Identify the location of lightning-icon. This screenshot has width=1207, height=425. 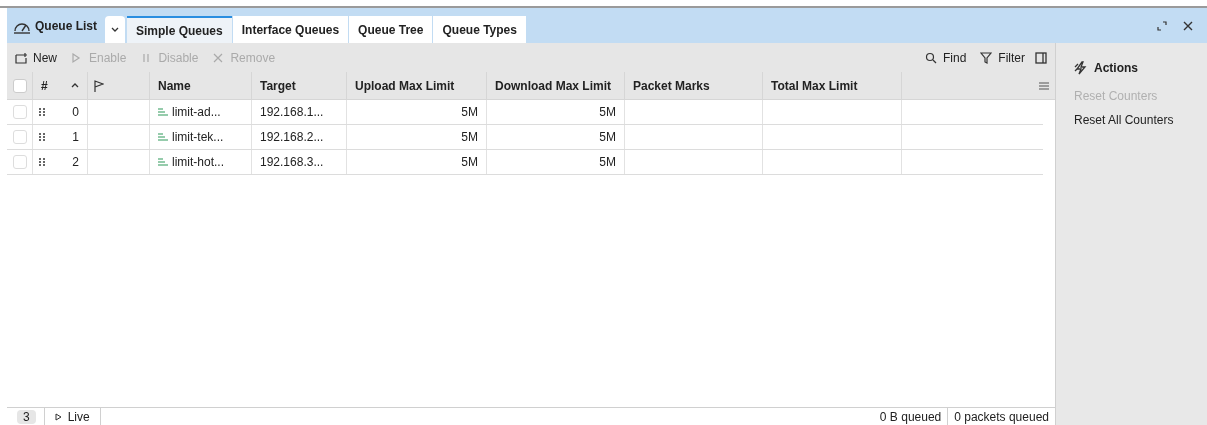
(1081, 68).